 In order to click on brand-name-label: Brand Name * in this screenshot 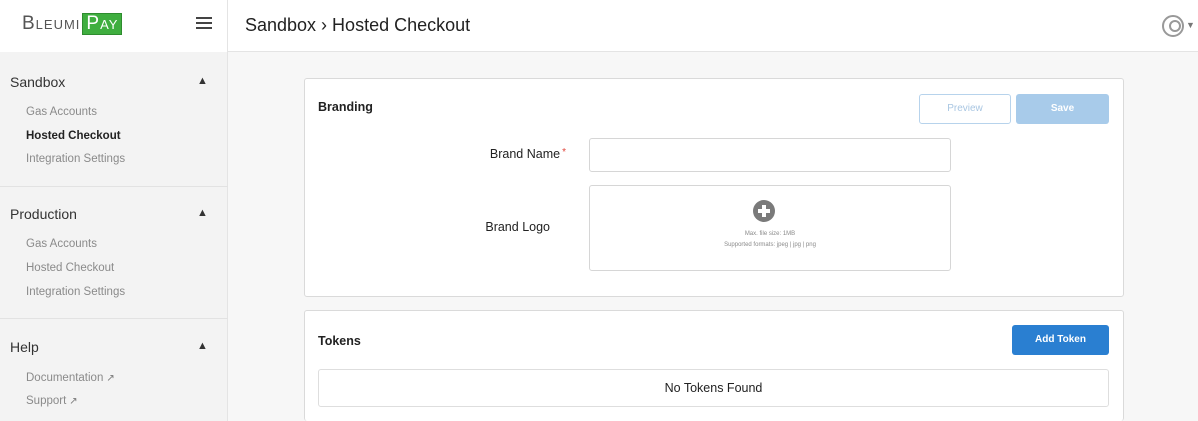, I will do `click(503, 154)`.